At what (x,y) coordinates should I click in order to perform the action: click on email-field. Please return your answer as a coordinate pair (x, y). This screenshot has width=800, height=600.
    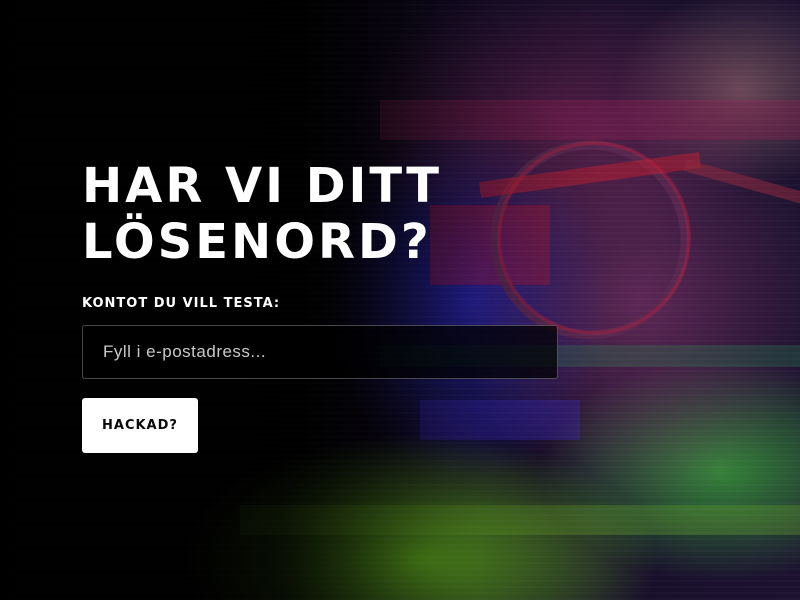
    Looking at the image, I should click on (320, 352).